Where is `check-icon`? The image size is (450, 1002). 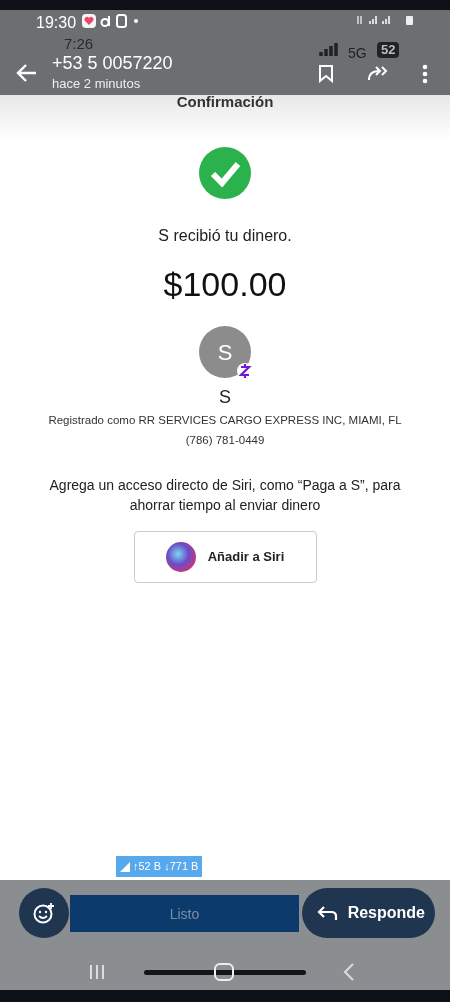 check-icon is located at coordinates (225, 173).